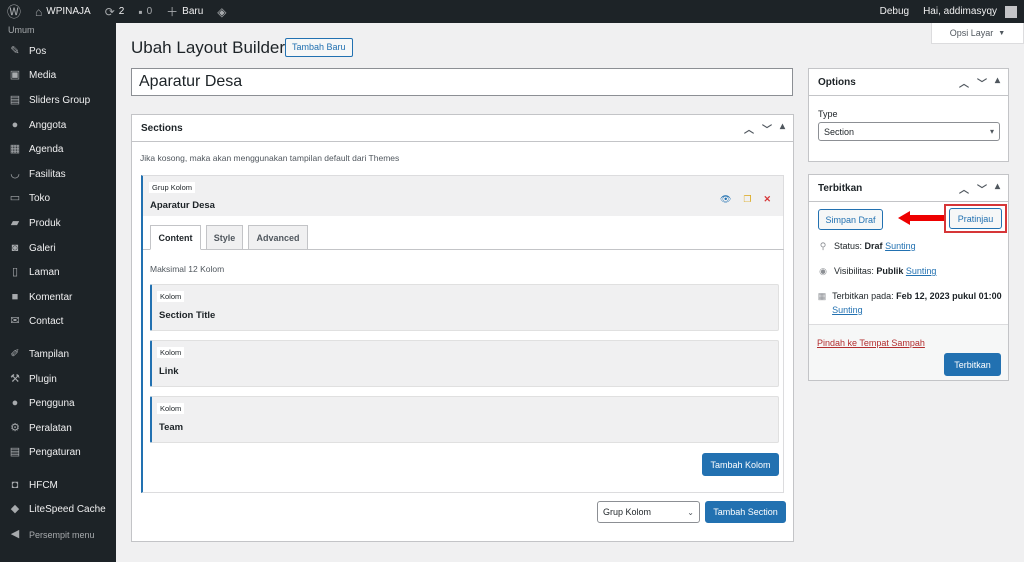 Image resolution: width=1024 pixels, height=562 pixels. What do you see at coordinates (921, 271) in the screenshot?
I see `edit-visibility-link: Sunting` at bounding box center [921, 271].